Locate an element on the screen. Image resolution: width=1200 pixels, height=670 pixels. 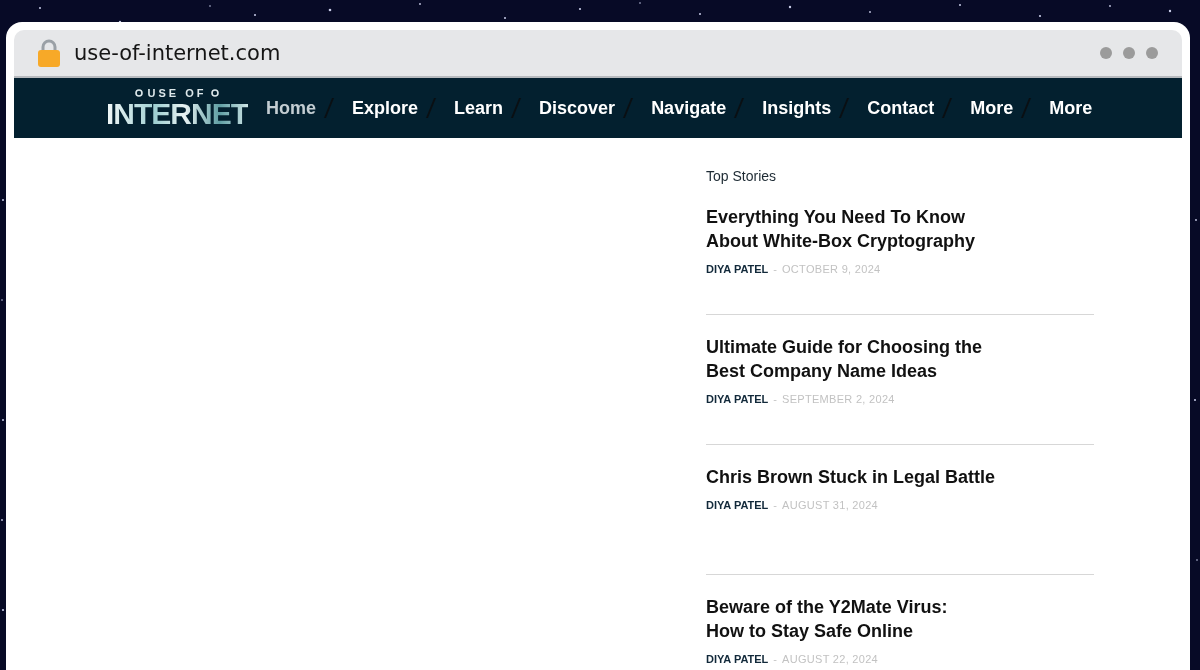
story-title-link: Beware of the Y2Mate Virus: How to Stay Safe Online is located at coordinates (900, 619).